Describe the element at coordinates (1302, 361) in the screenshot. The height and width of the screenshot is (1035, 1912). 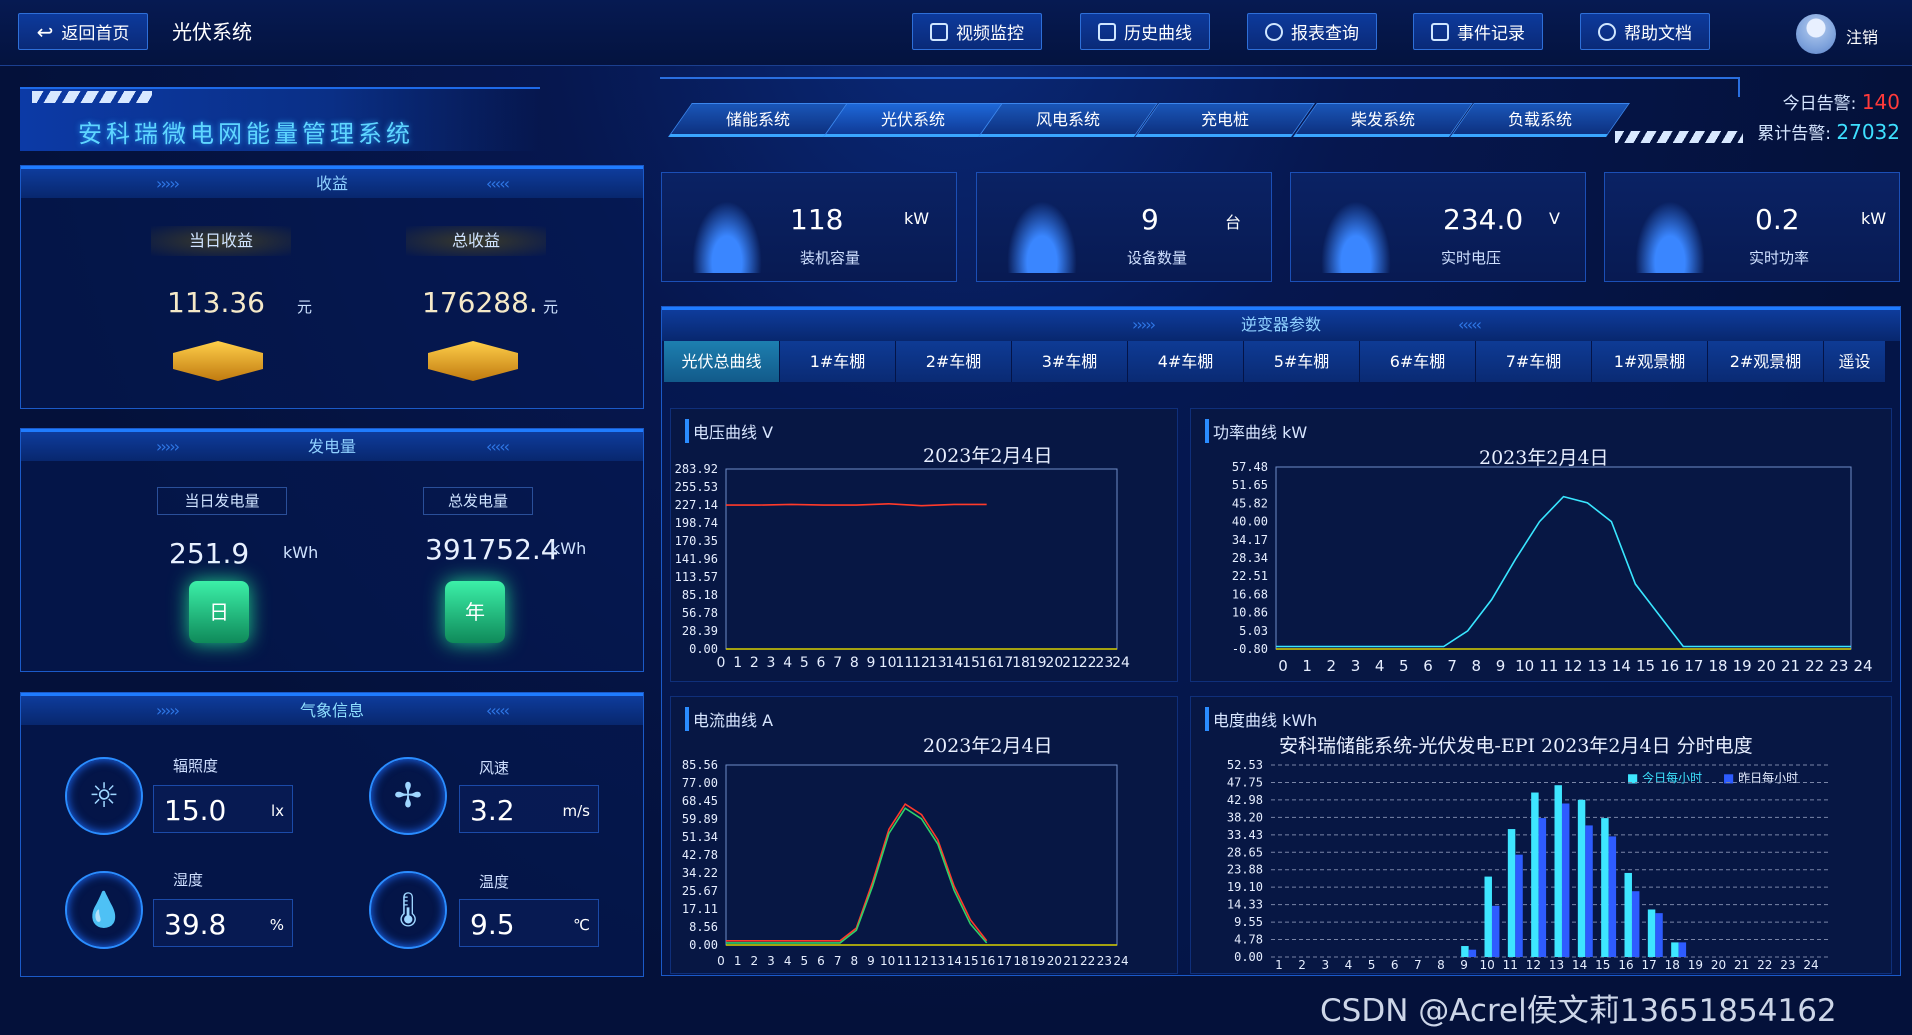
I see `tab-shed-5: 5#车棚` at that location.